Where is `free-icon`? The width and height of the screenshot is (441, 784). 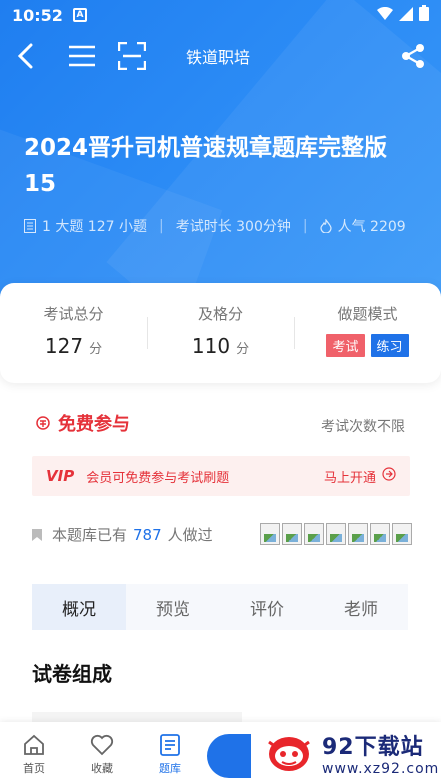
free-icon is located at coordinates (43, 423).